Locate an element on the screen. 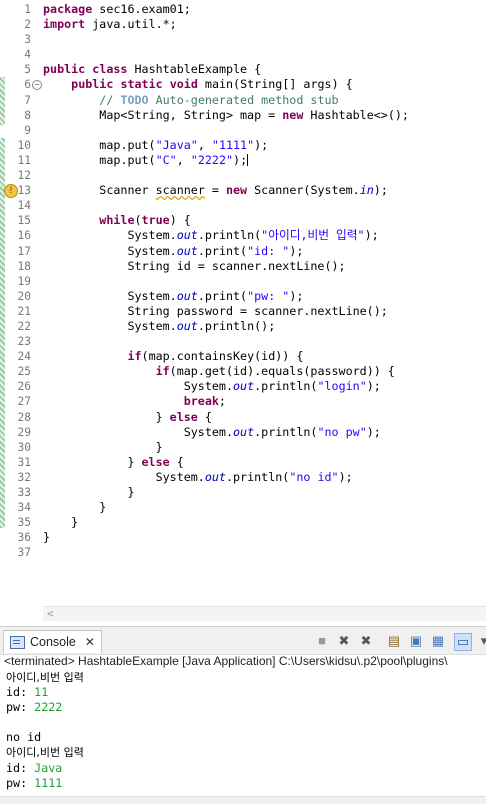 The image size is (486, 804). line-number: 30 is located at coordinates (24, 447).